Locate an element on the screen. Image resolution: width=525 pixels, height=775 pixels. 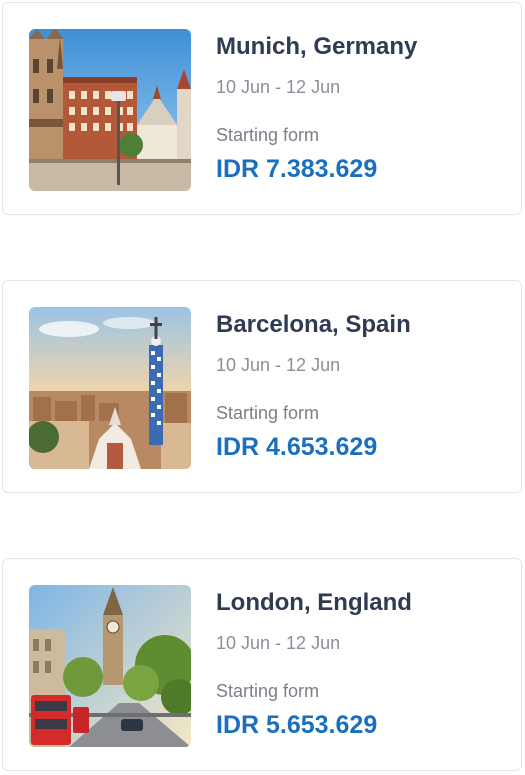
munich-photo is located at coordinates (110, 110).